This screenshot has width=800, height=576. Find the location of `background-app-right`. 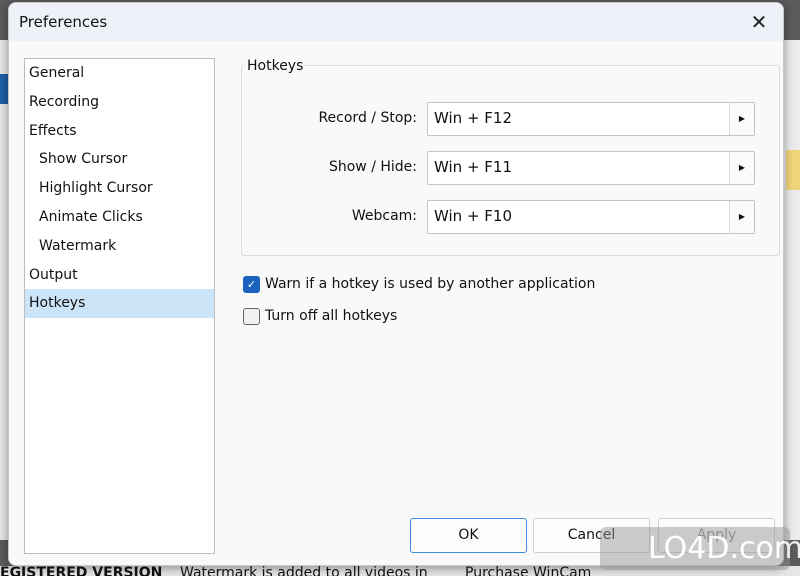

background-app-right is located at coordinates (791, 290).